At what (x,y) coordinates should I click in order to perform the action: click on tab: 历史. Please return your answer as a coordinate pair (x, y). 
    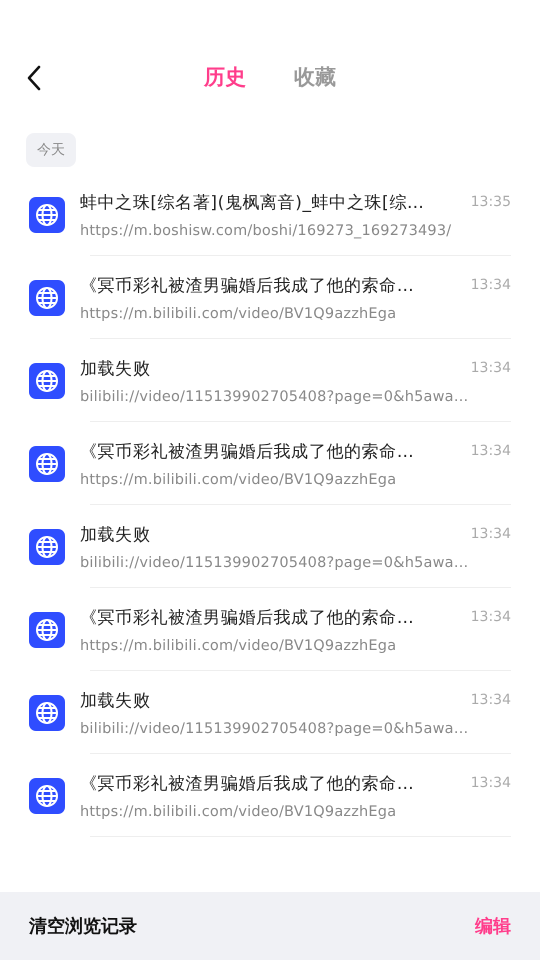
    Looking at the image, I should click on (225, 77).